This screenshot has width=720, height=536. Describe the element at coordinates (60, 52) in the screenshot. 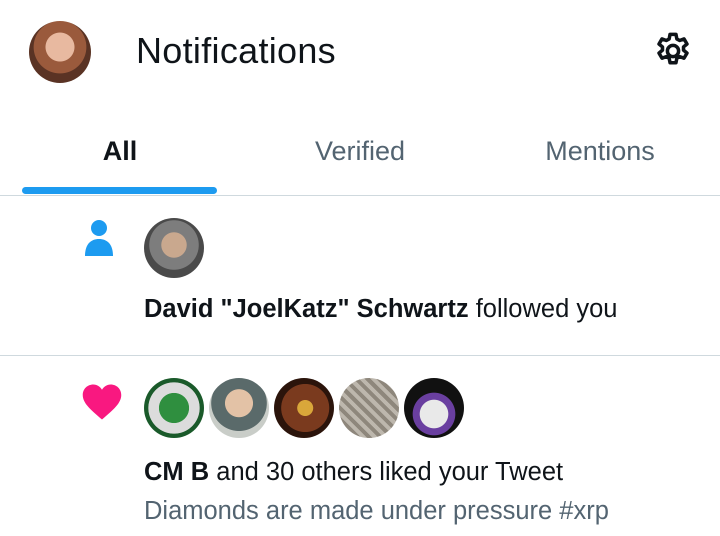

I see `profile-avatar` at that location.